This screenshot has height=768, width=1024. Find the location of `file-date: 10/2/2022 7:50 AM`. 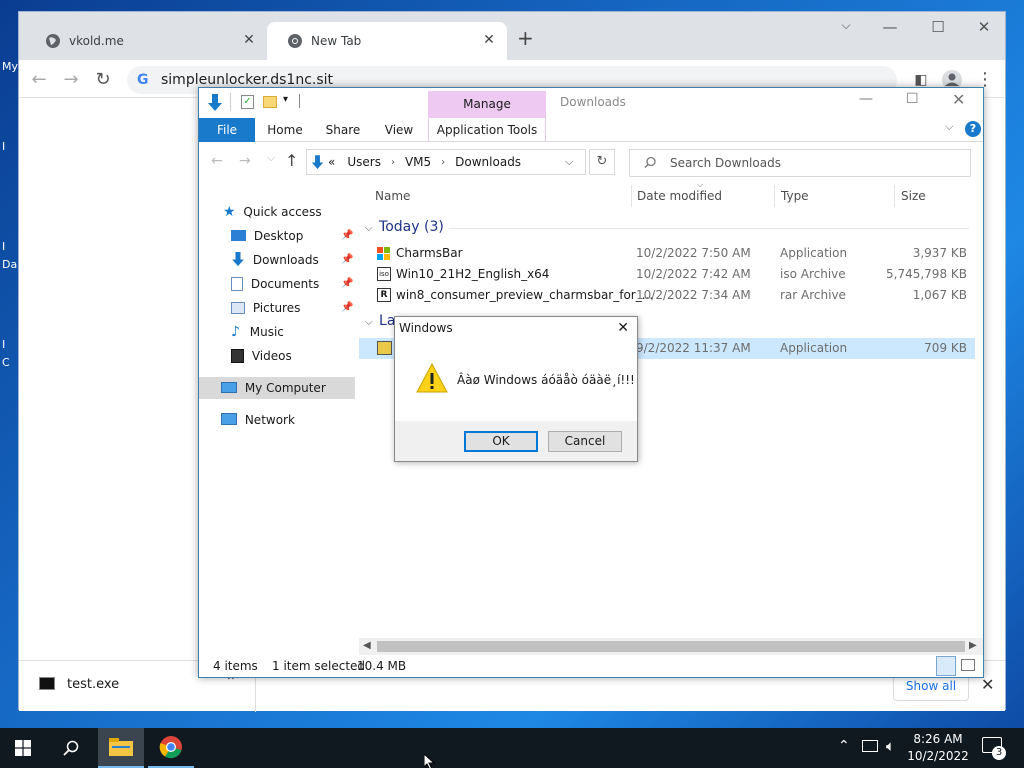

file-date: 10/2/2022 7:50 AM is located at coordinates (693, 253).